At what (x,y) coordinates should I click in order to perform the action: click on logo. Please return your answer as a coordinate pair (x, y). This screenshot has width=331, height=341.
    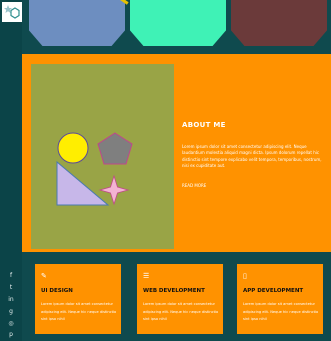
    Looking at the image, I should click on (12, 12).